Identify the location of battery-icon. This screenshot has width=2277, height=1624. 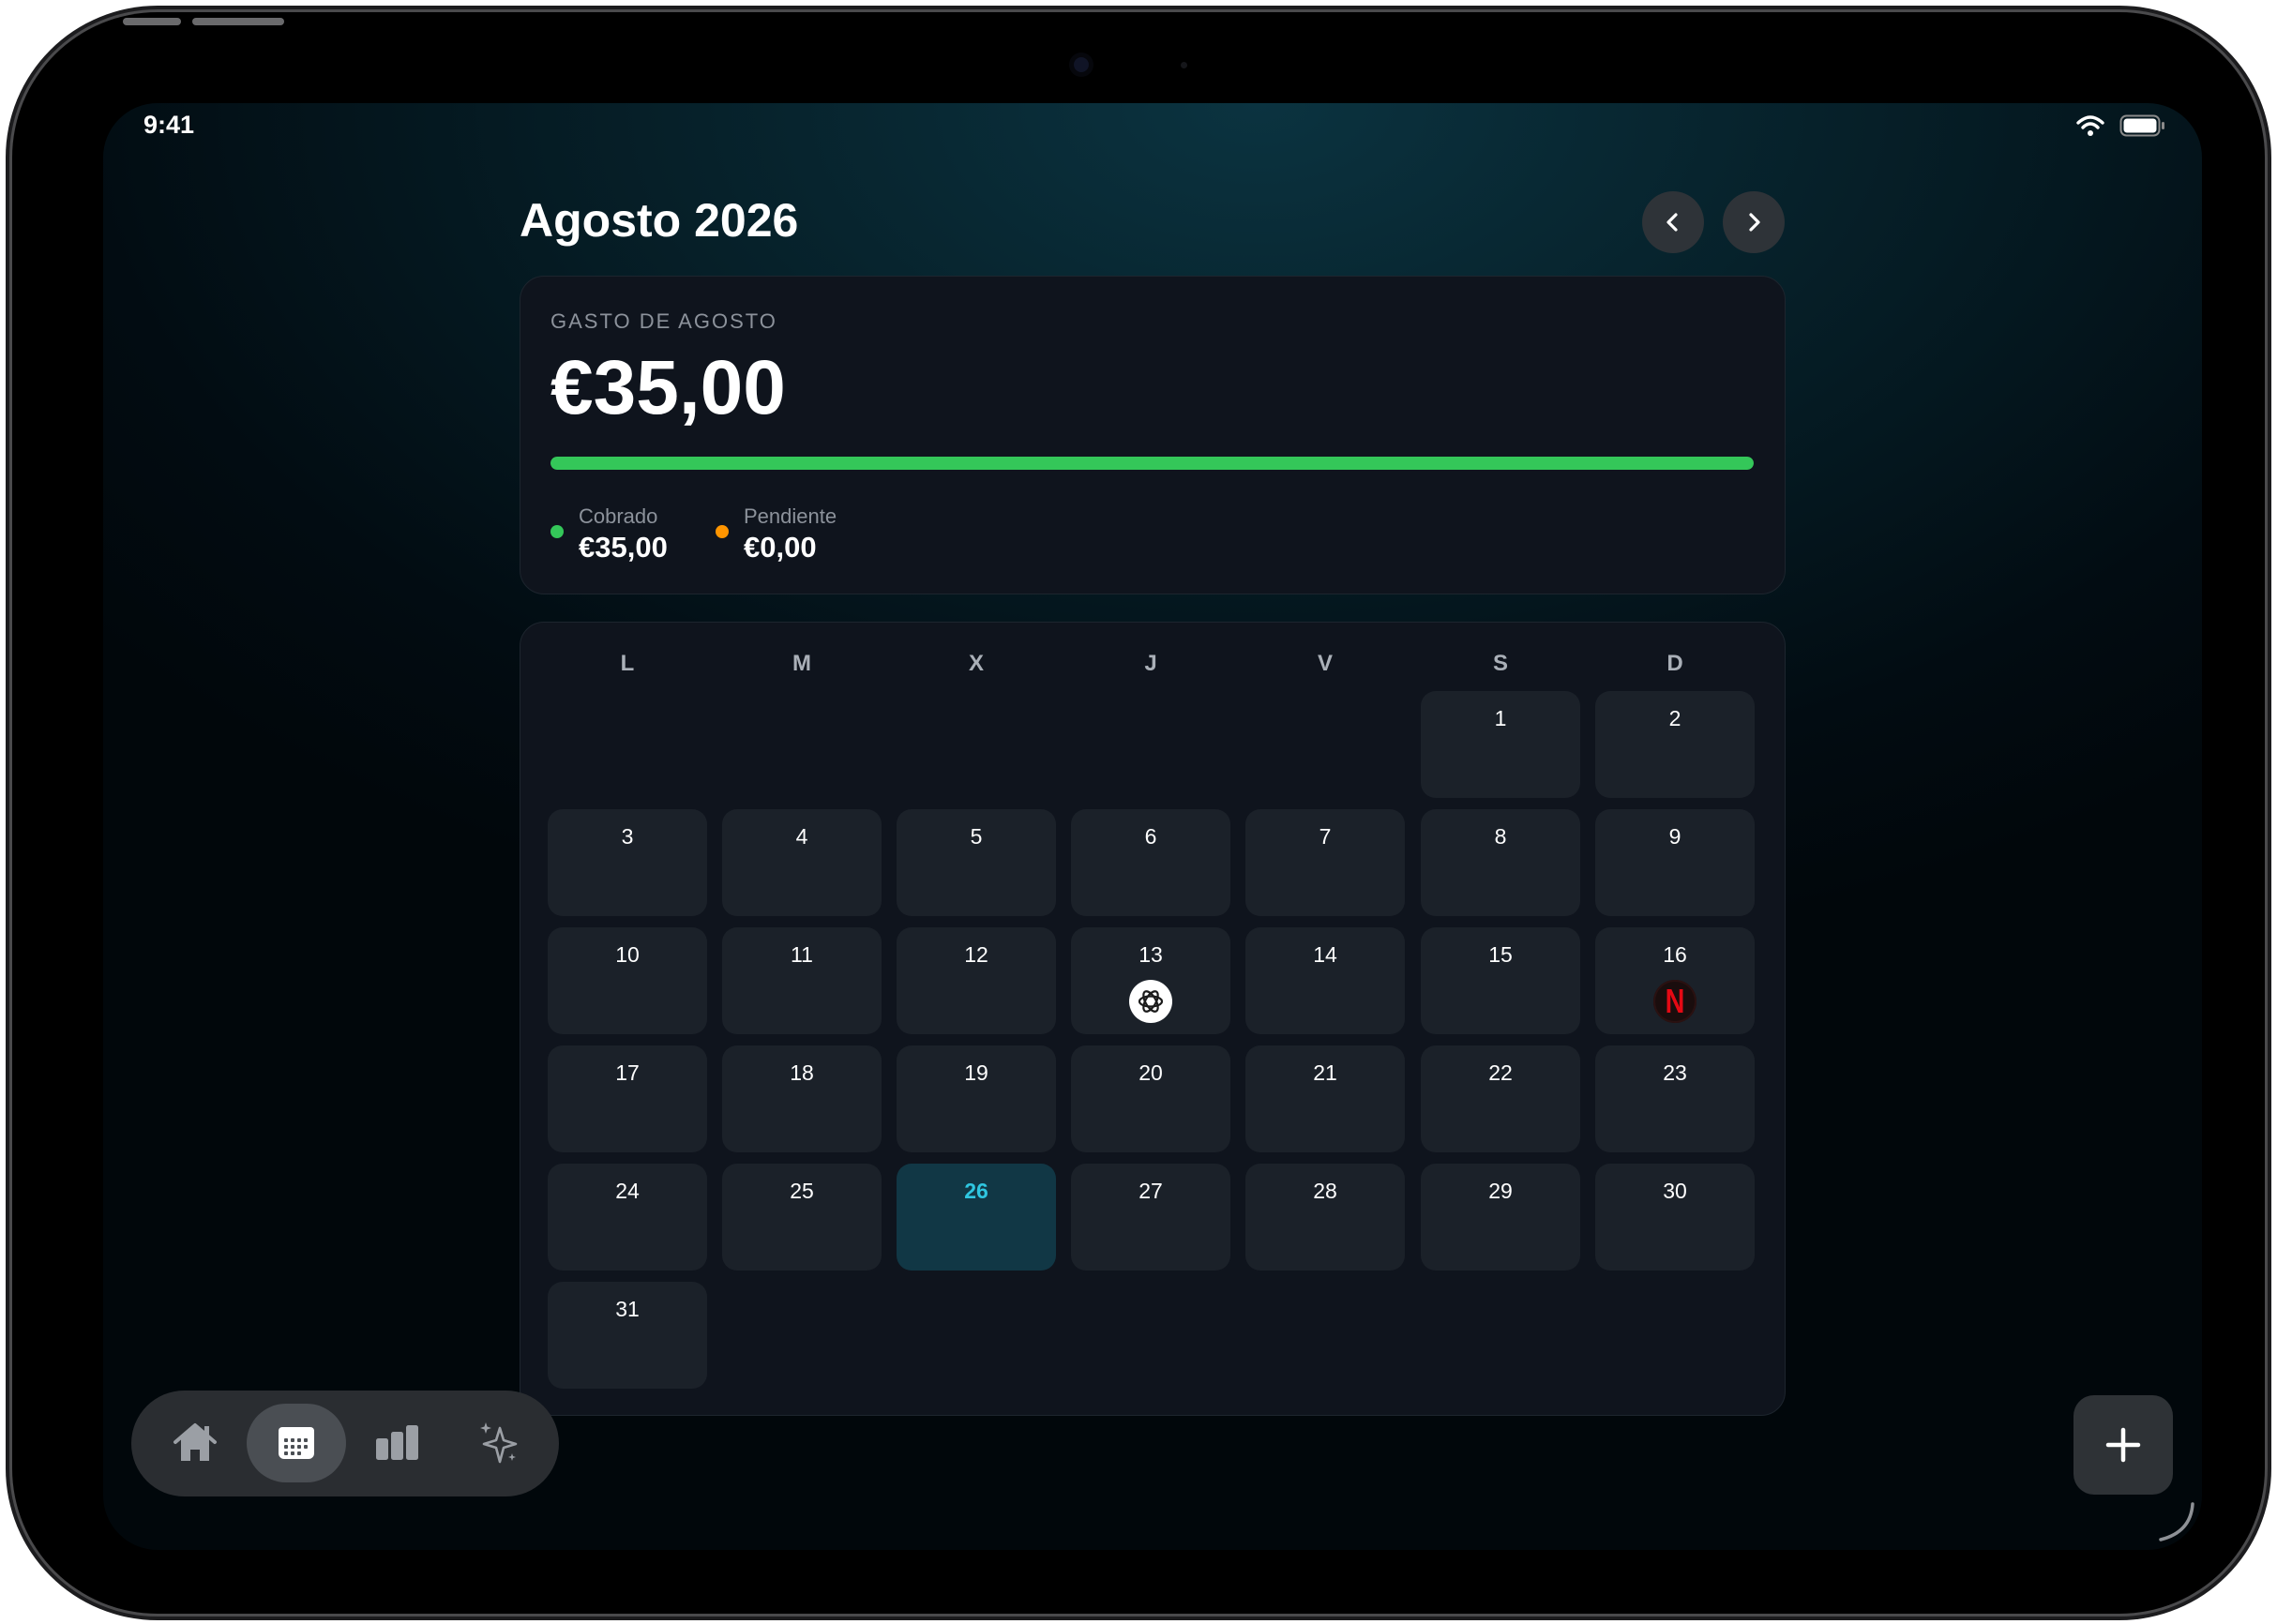
(2142, 128).